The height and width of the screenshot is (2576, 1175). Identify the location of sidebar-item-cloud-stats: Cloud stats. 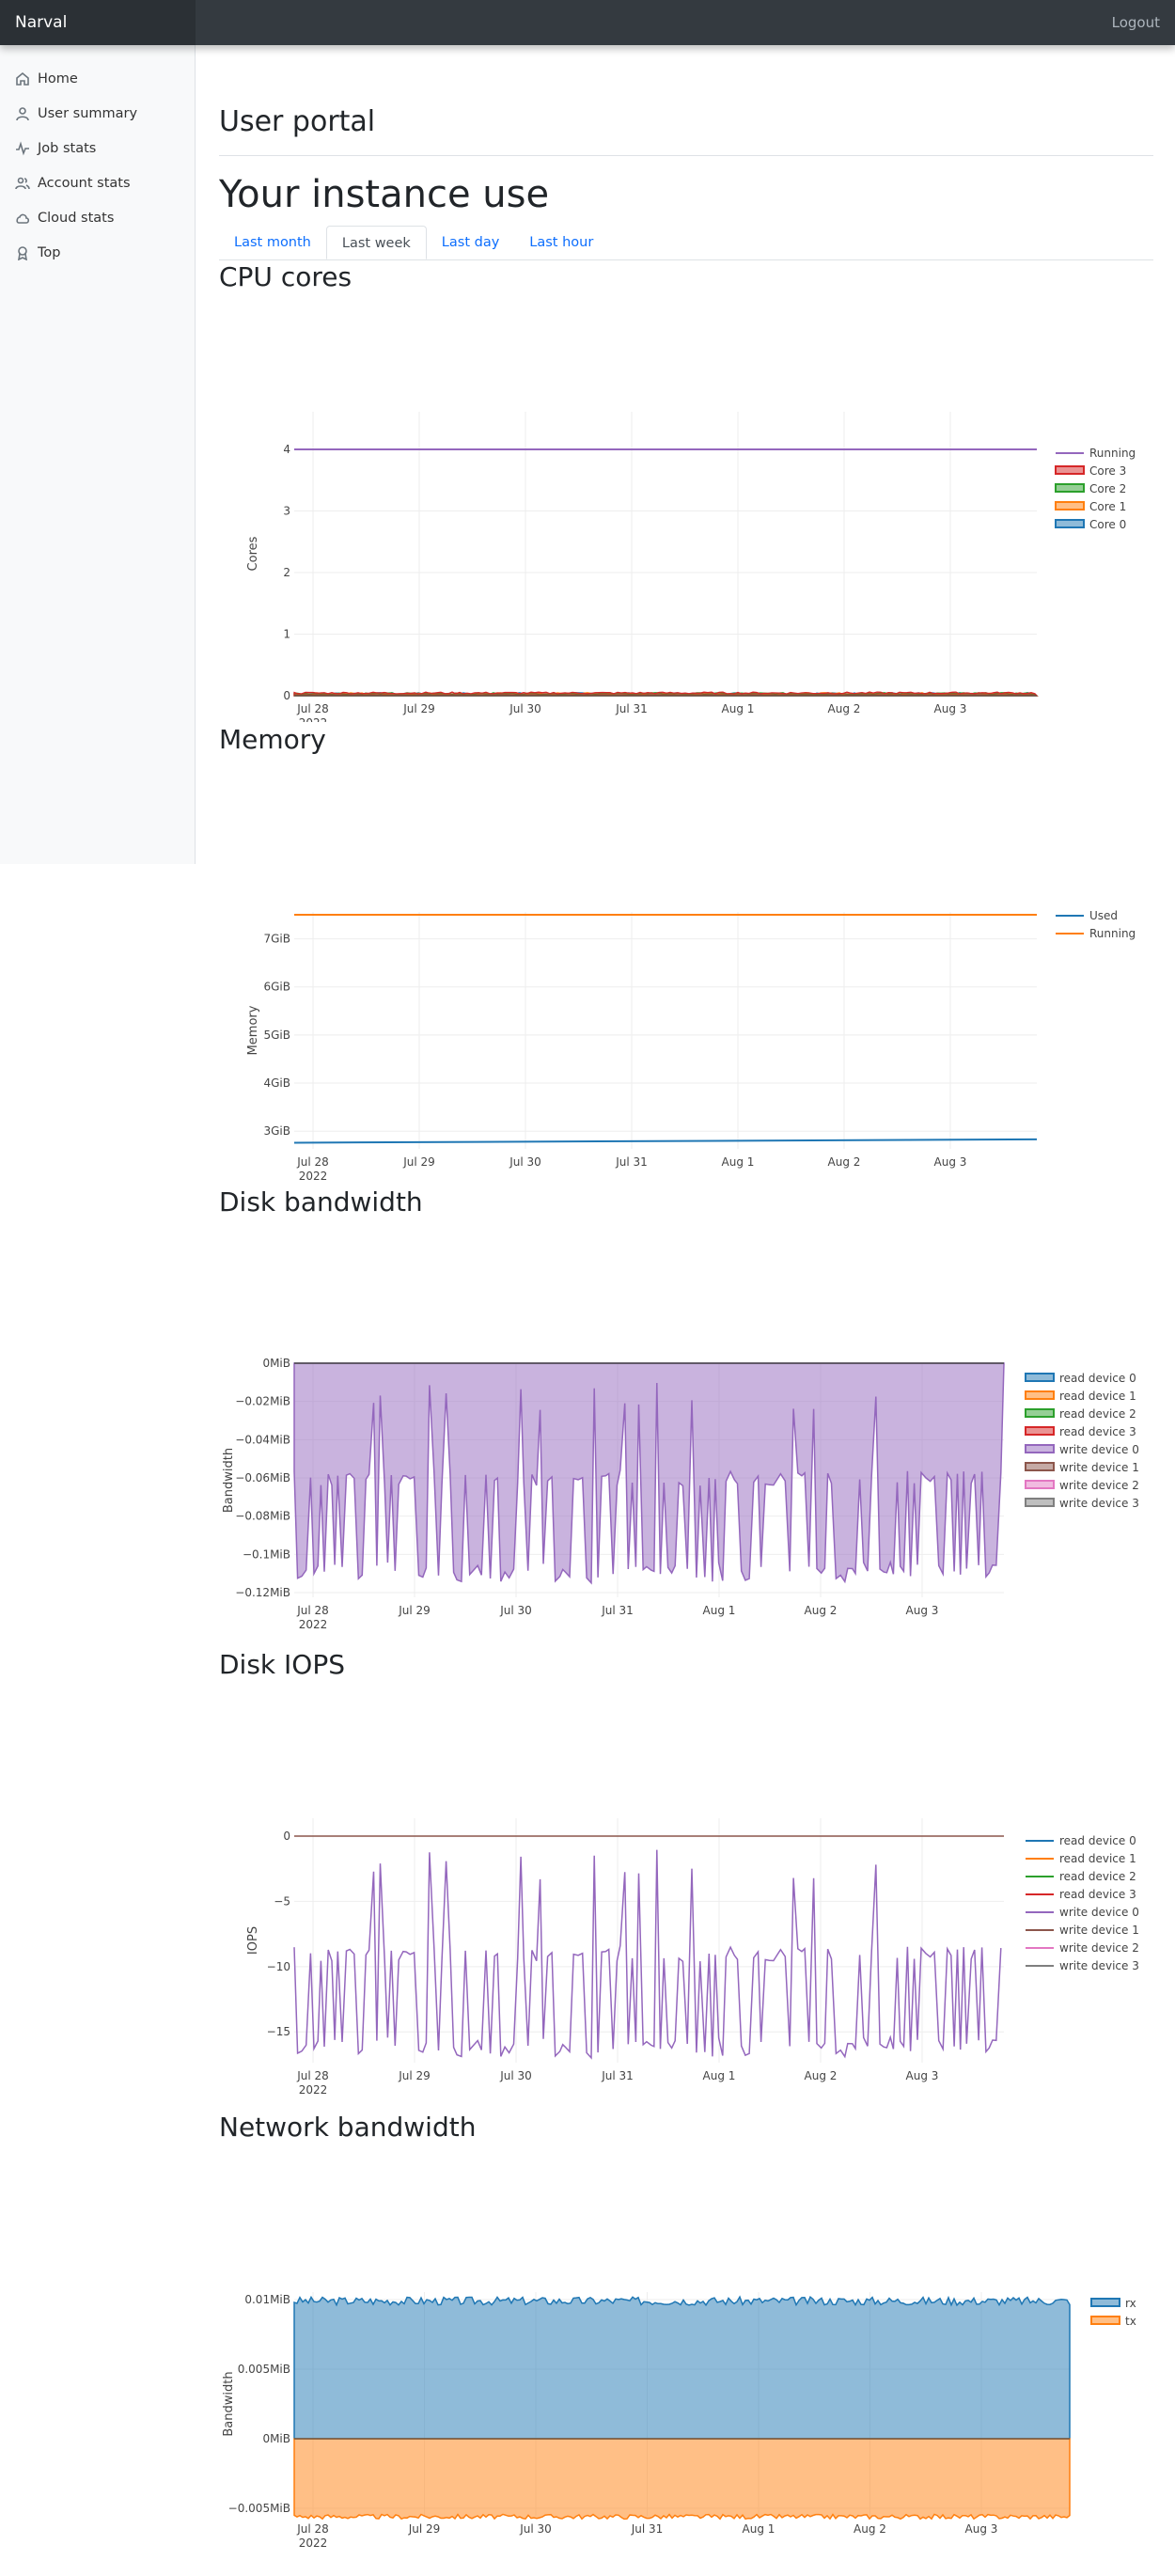
(97, 218).